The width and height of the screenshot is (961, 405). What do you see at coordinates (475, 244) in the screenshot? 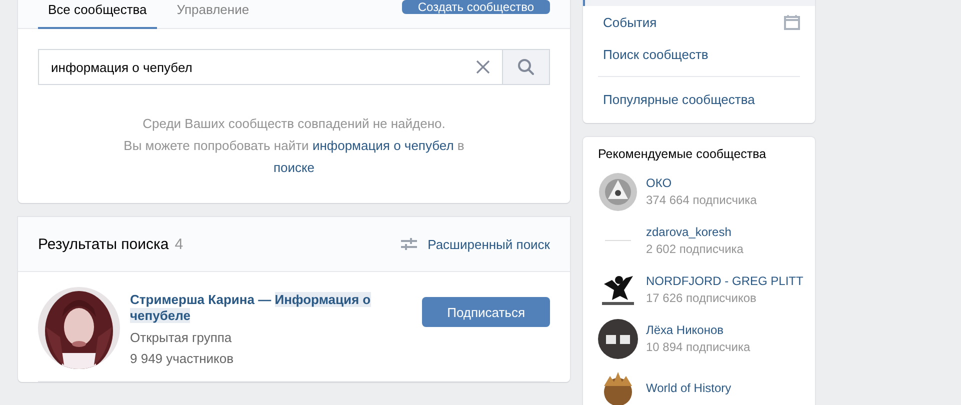
I see `advanced-search-link: Расширенный поиск` at bounding box center [475, 244].